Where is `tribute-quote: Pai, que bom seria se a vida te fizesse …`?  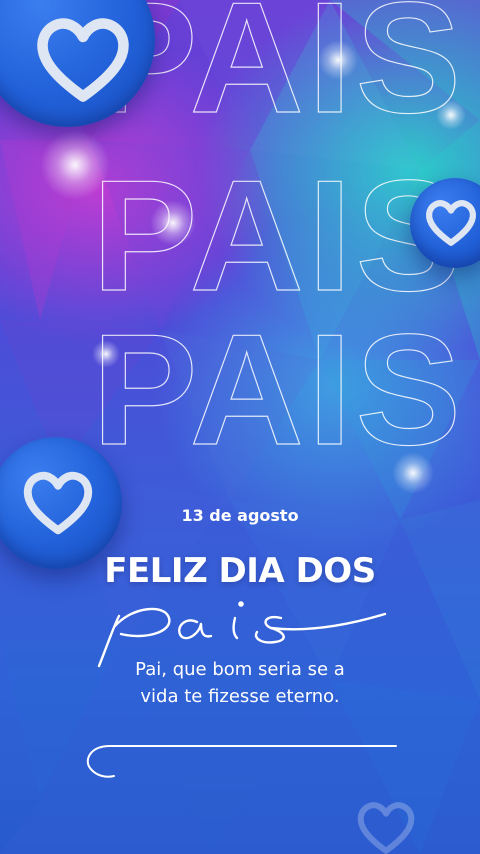
tribute-quote: Pai, que bom seria se a vida te fizesse … is located at coordinates (240, 683).